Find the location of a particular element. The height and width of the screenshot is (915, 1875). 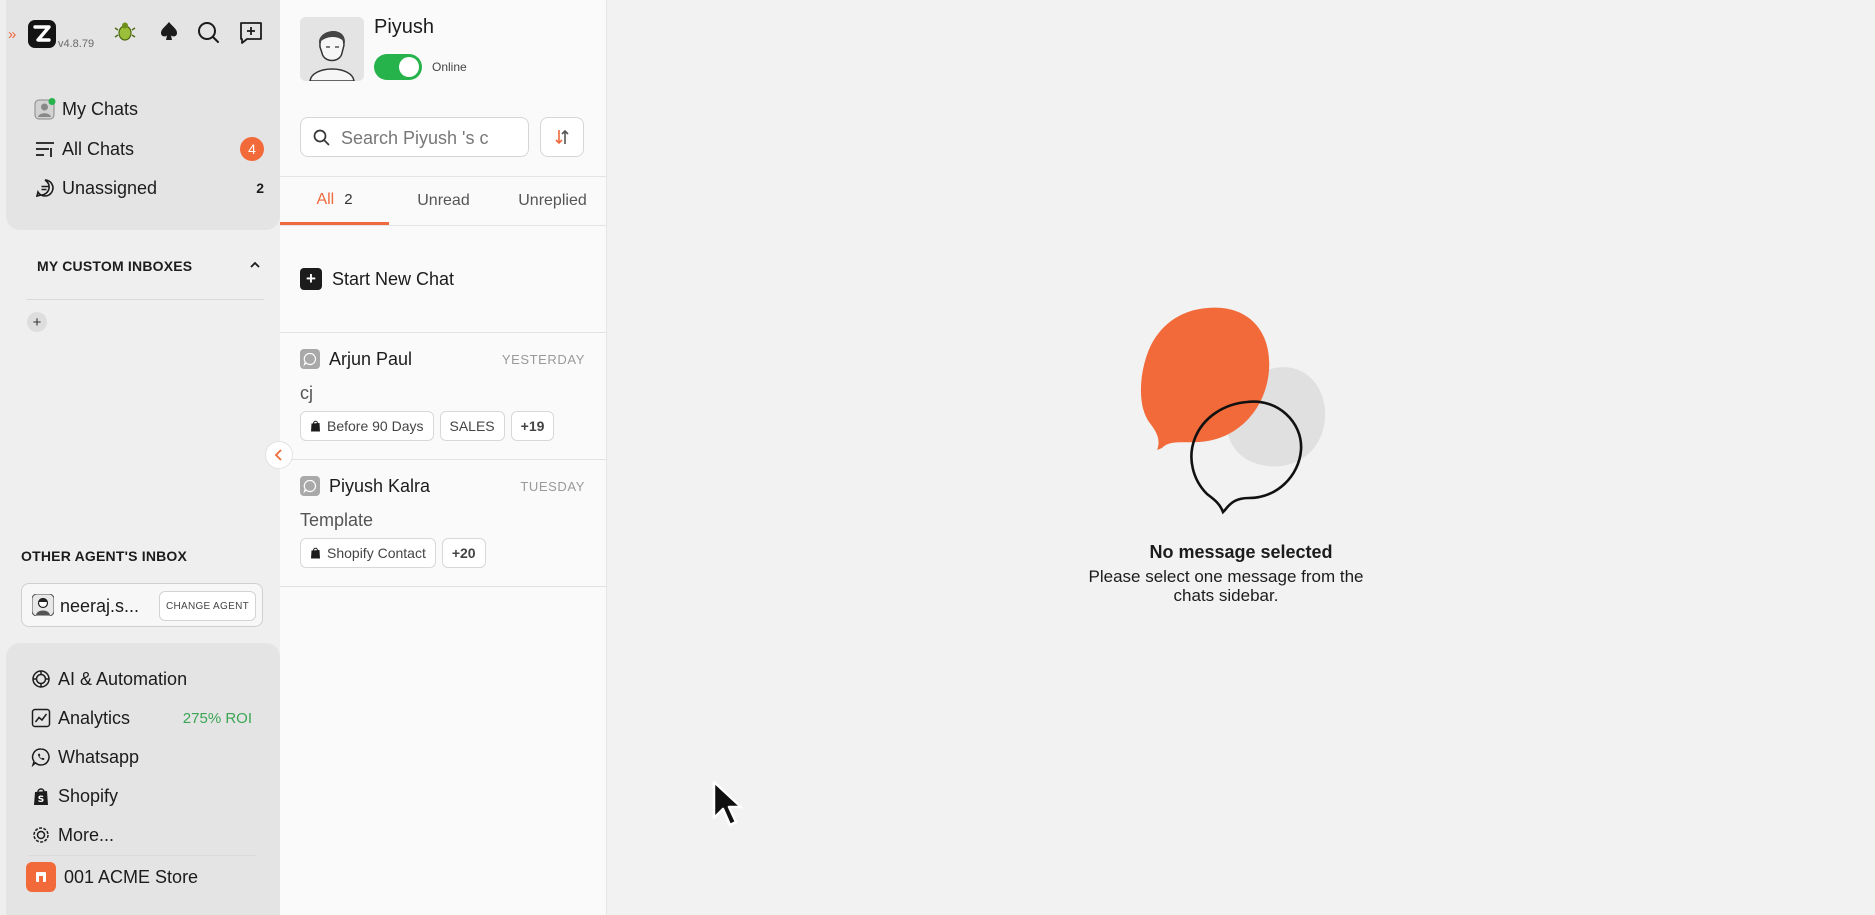

store-logo-icon is located at coordinates (41, 877).